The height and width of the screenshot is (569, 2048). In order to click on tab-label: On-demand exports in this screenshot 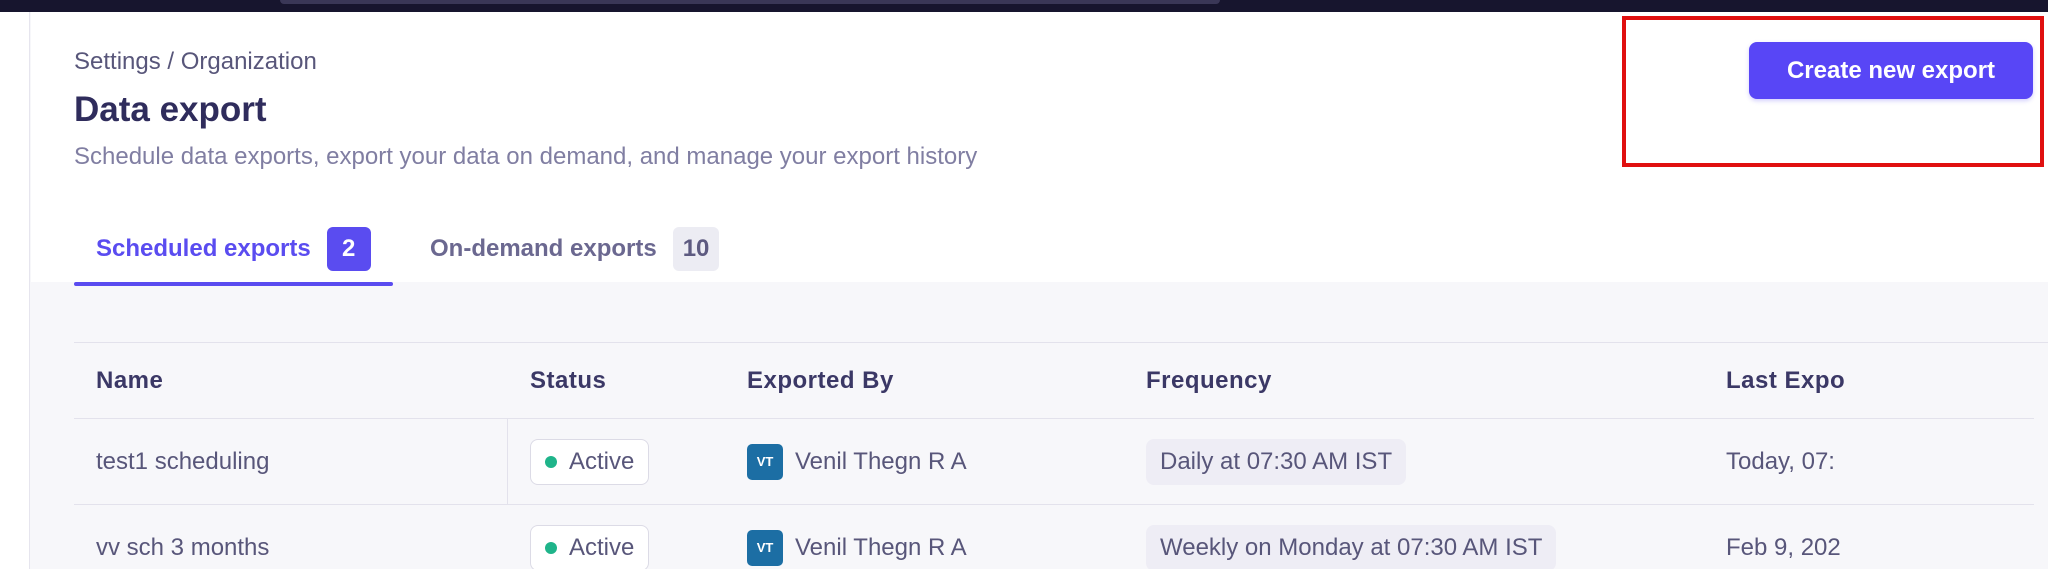, I will do `click(543, 248)`.